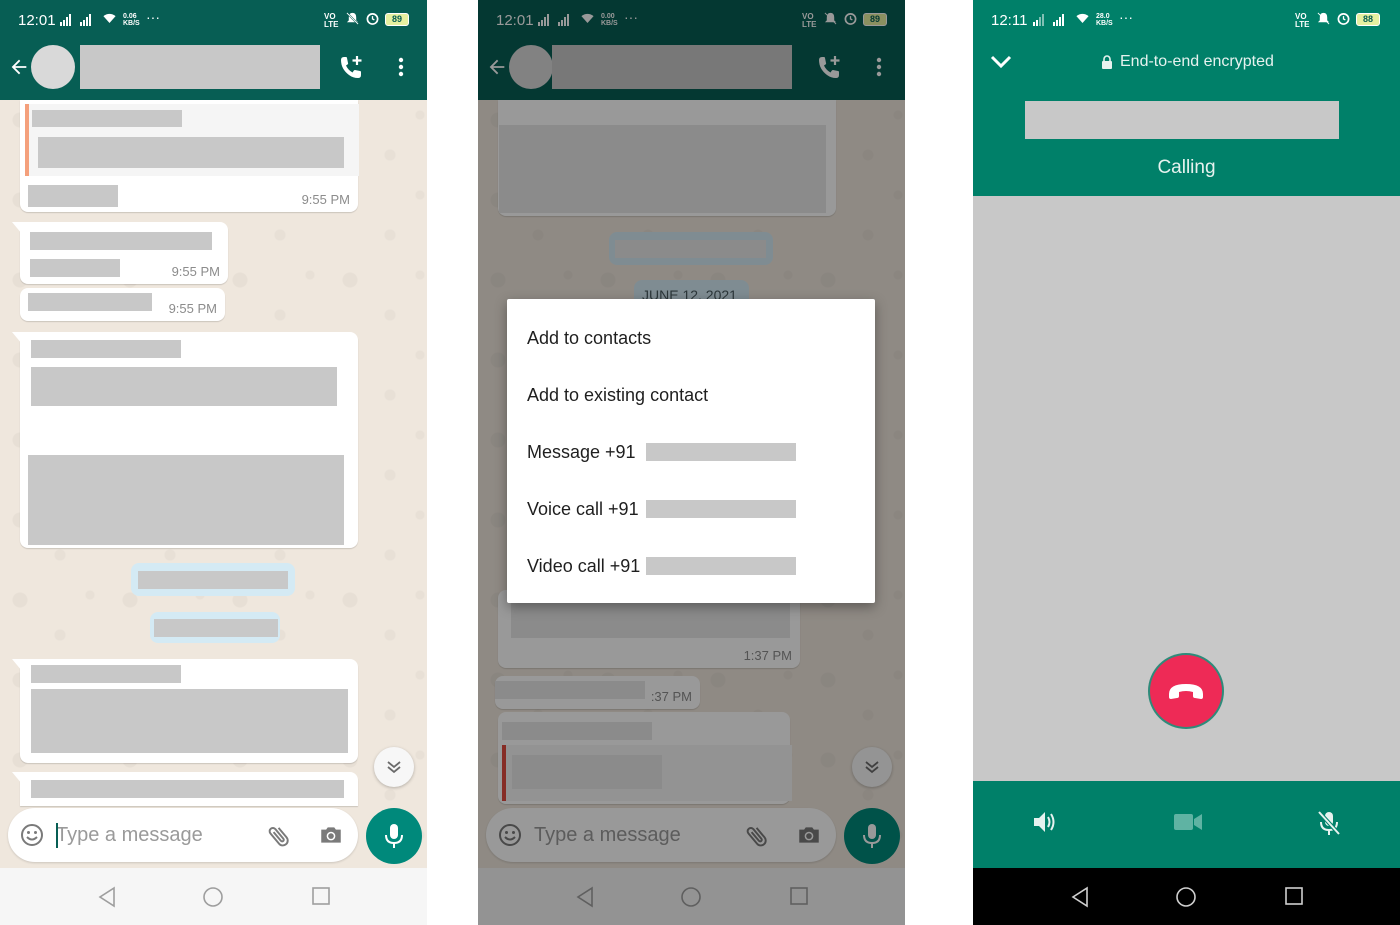 This screenshot has width=1400, height=925. Describe the element at coordinates (279, 836) in the screenshot. I see `attach-icon` at that location.